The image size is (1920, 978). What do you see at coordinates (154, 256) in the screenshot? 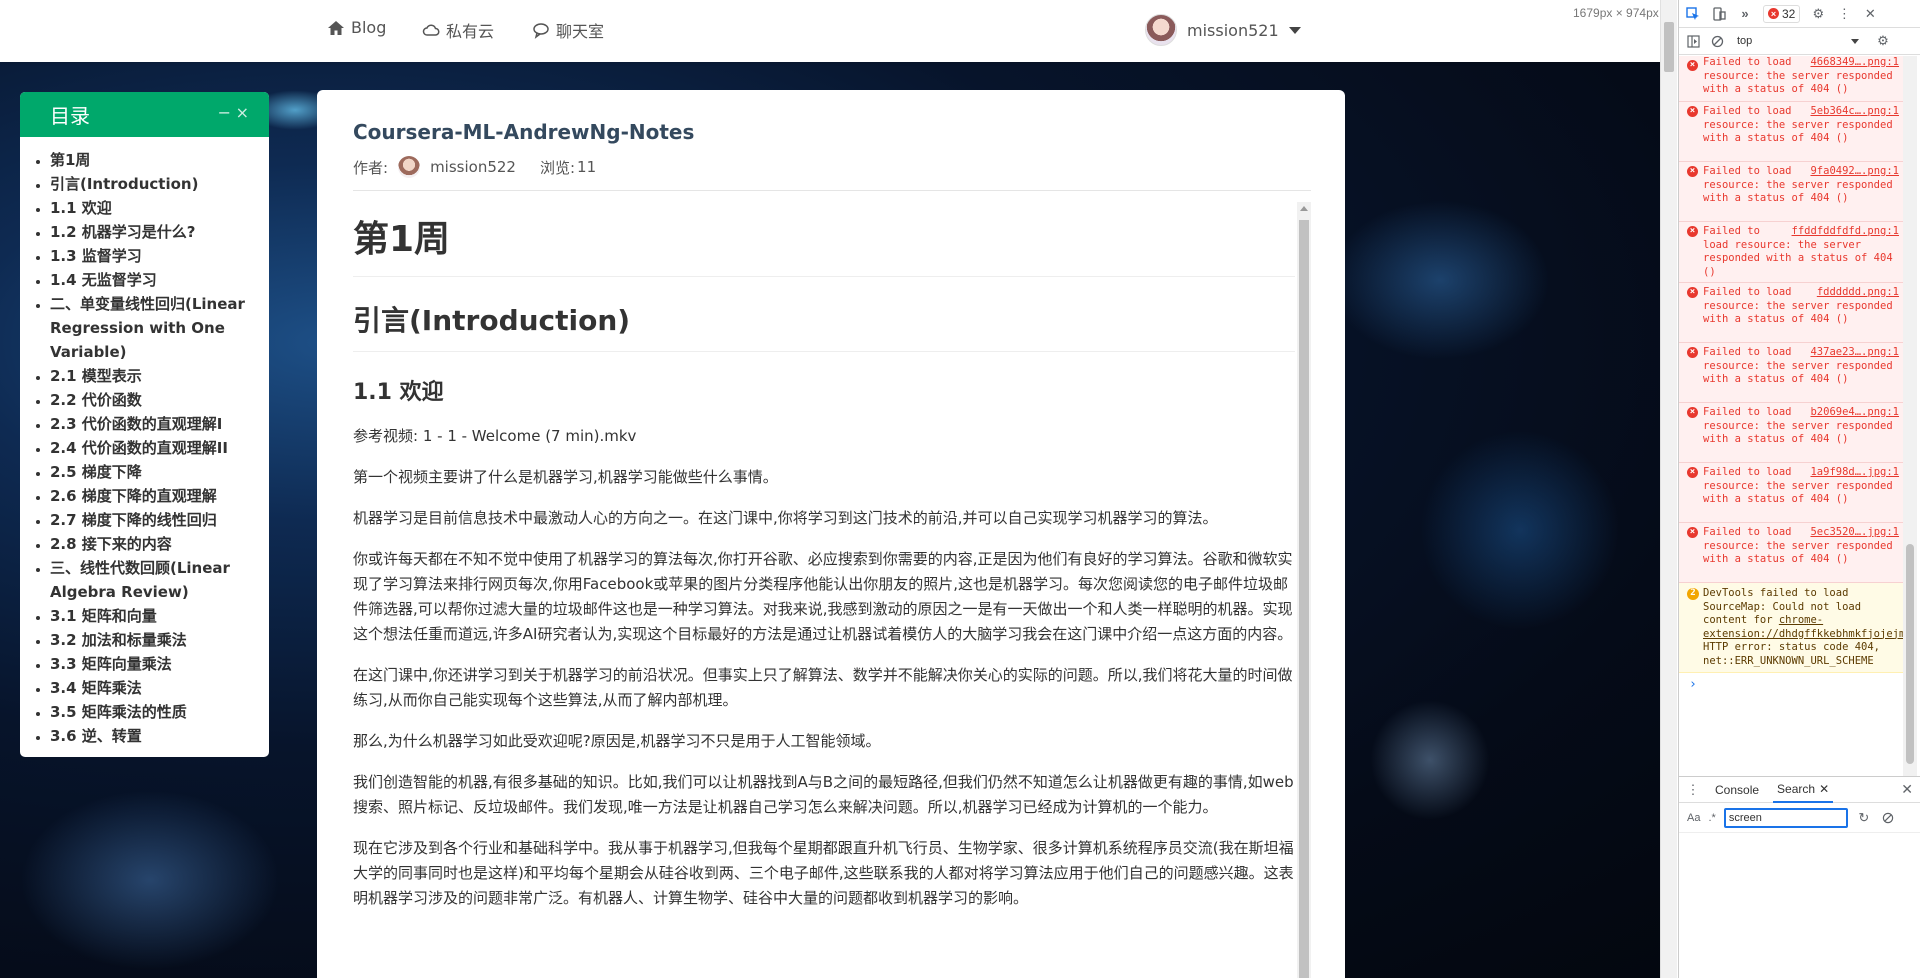
I see `toc-item: 1.3 监督学习` at bounding box center [154, 256].